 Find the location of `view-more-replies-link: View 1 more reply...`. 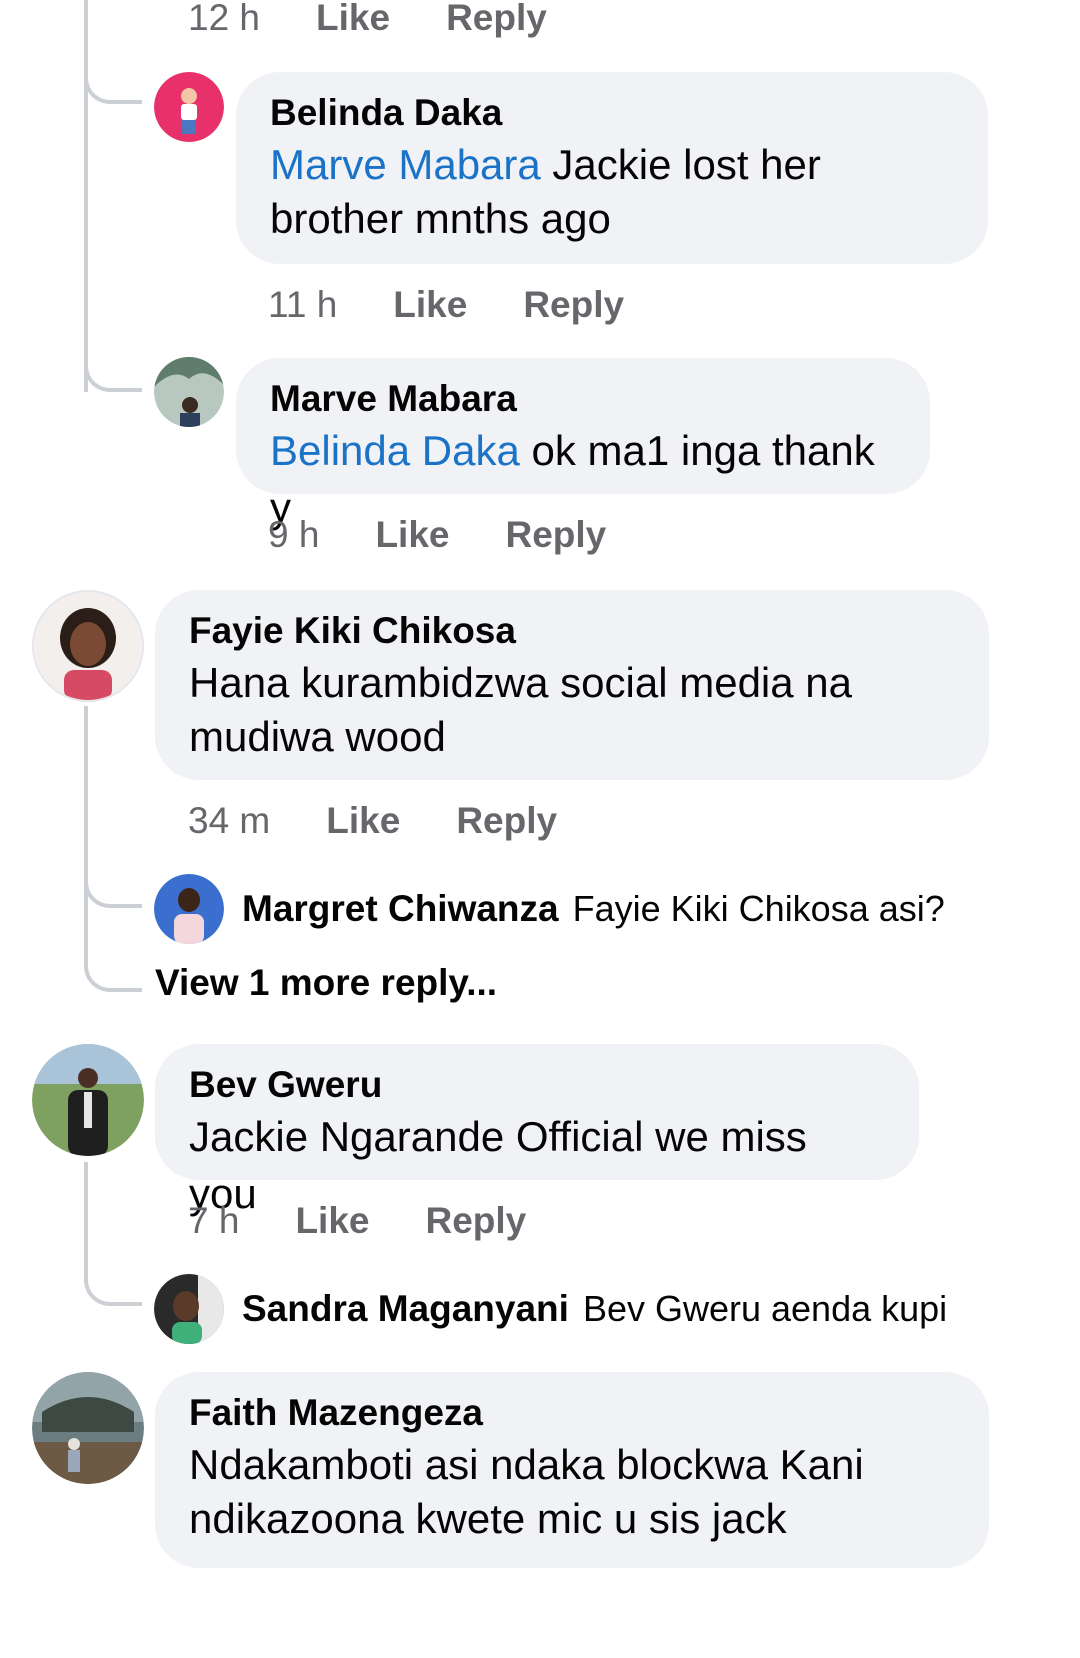

view-more-replies-link: View 1 more reply... is located at coordinates (326, 983).